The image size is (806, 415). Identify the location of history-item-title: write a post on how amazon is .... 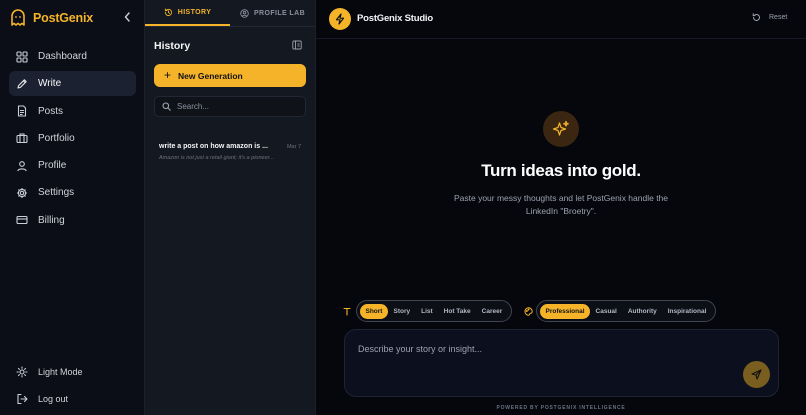
(213, 146).